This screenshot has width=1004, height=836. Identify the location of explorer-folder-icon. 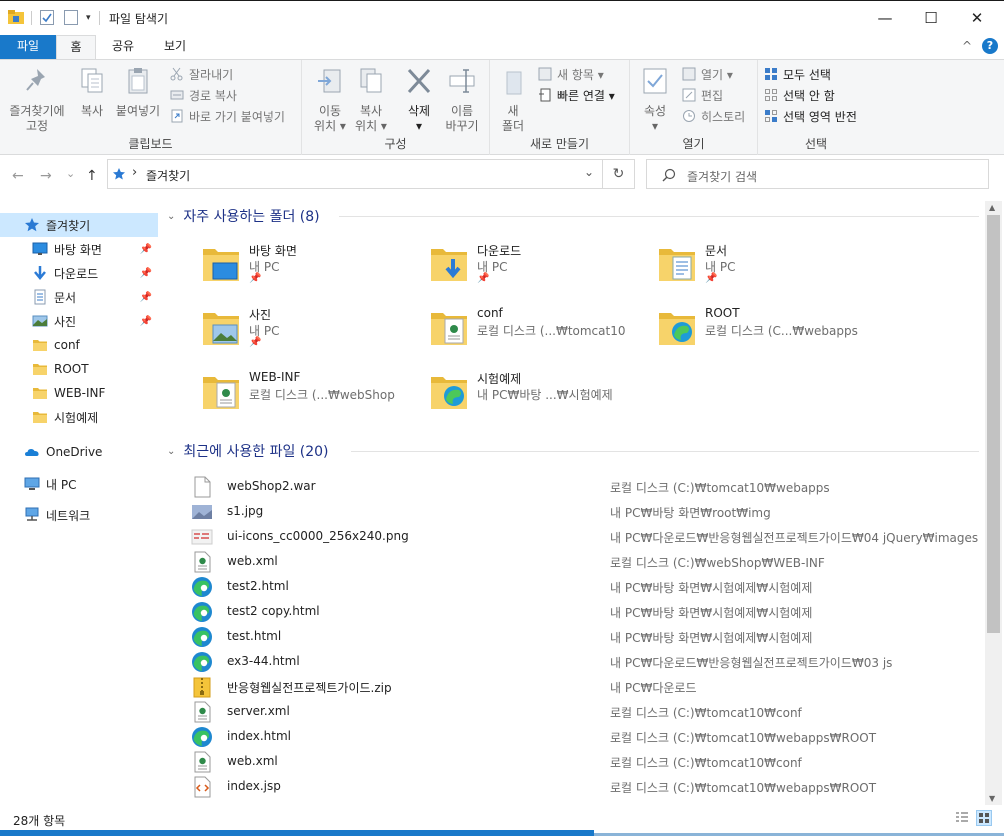
(16, 17).